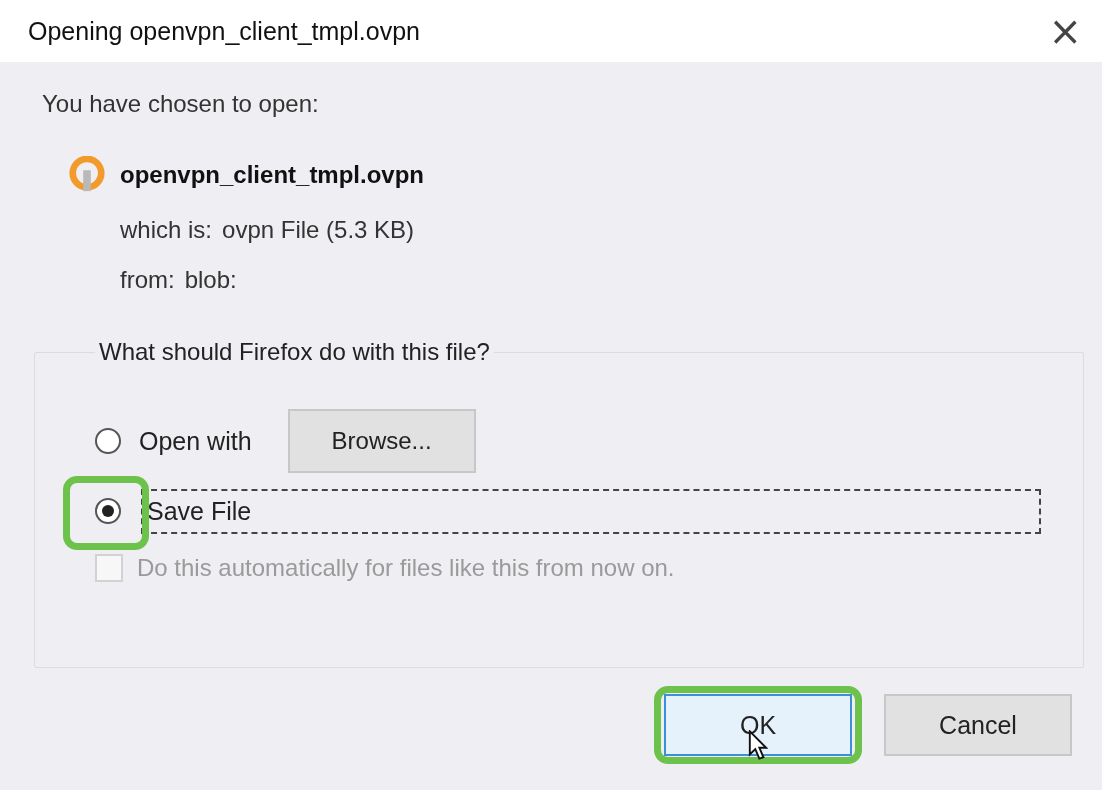  What do you see at coordinates (147, 280) in the screenshot?
I see `field-label: from:` at bounding box center [147, 280].